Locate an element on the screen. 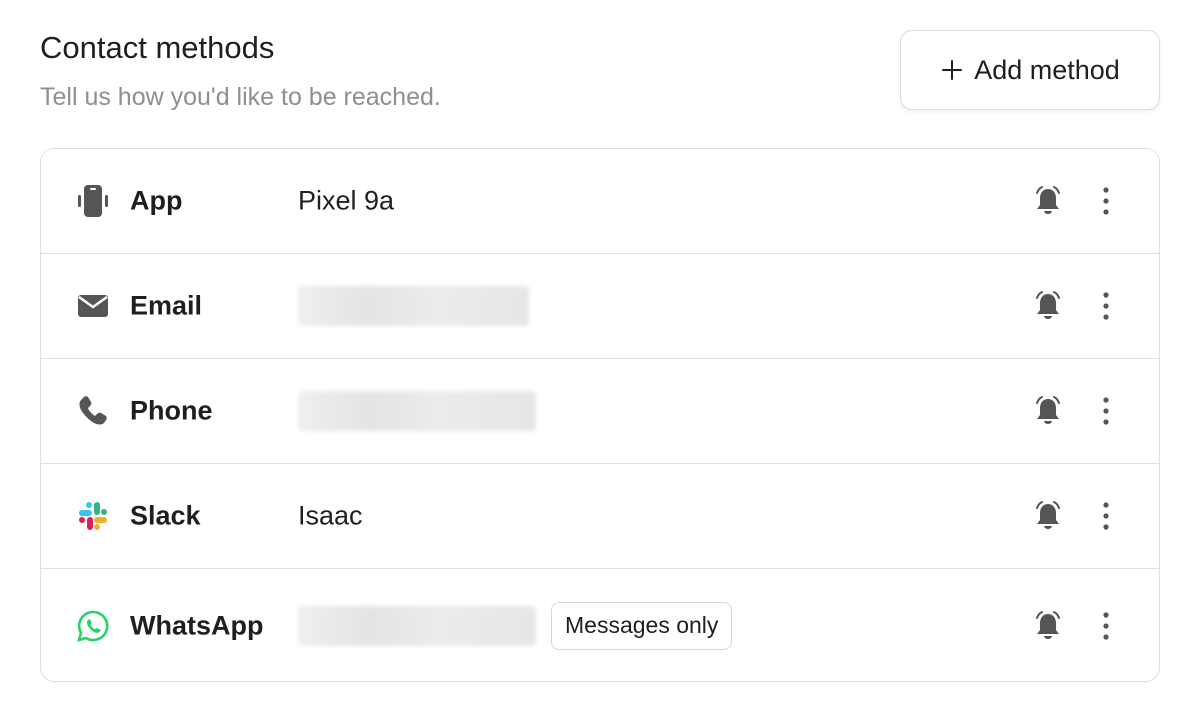 Image resolution: width=1200 pixels, height=722 pixels. contact-method-row-email: Email is located at coordinates (600, 306).